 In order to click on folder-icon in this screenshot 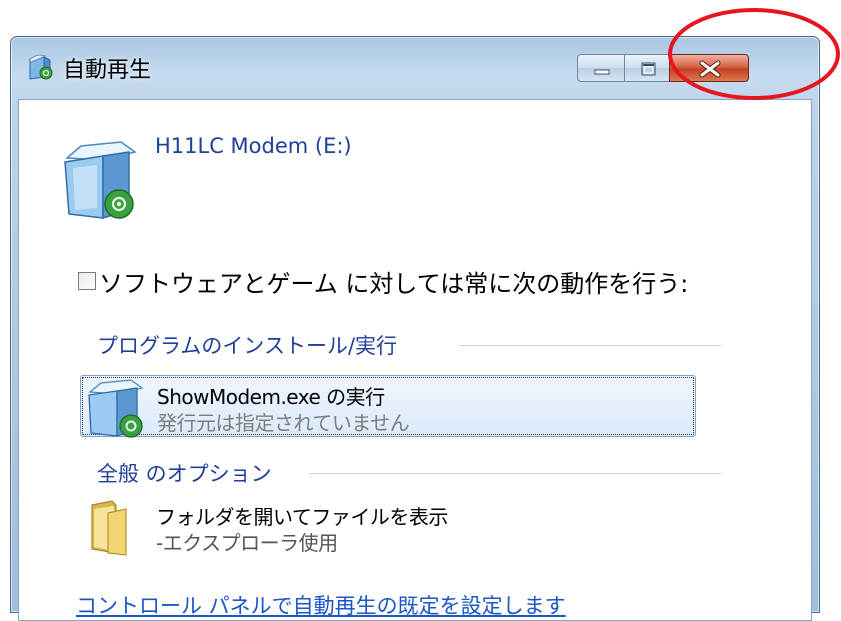, I will do `click(109, 528)`.